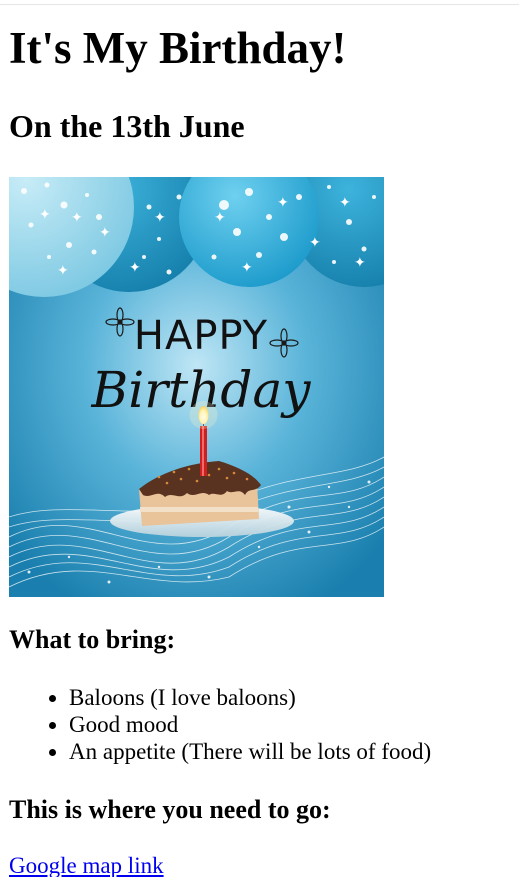 The width and height of the screenshot is (519, 877). I want to click on happy-text: HAPPY, so click(201, 336).